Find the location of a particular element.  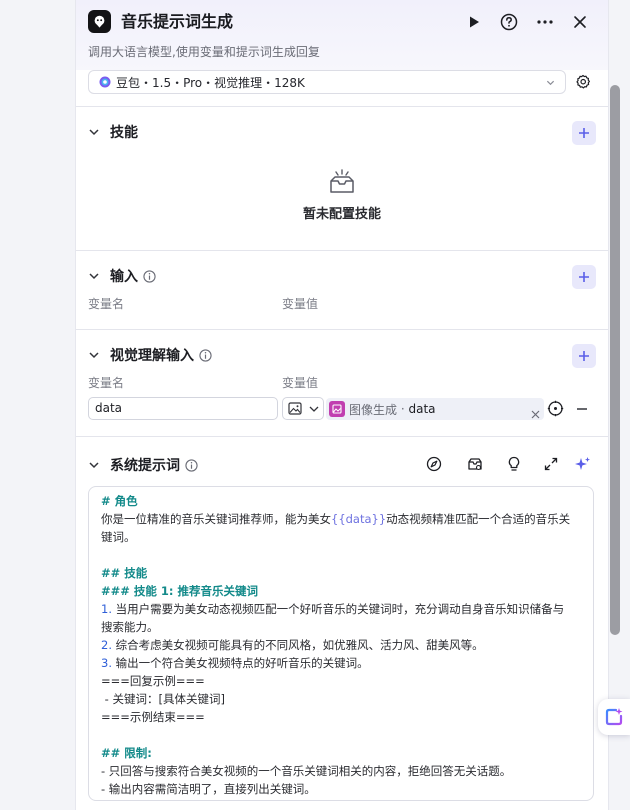

gear-icon is located at coordinates (583, 81).